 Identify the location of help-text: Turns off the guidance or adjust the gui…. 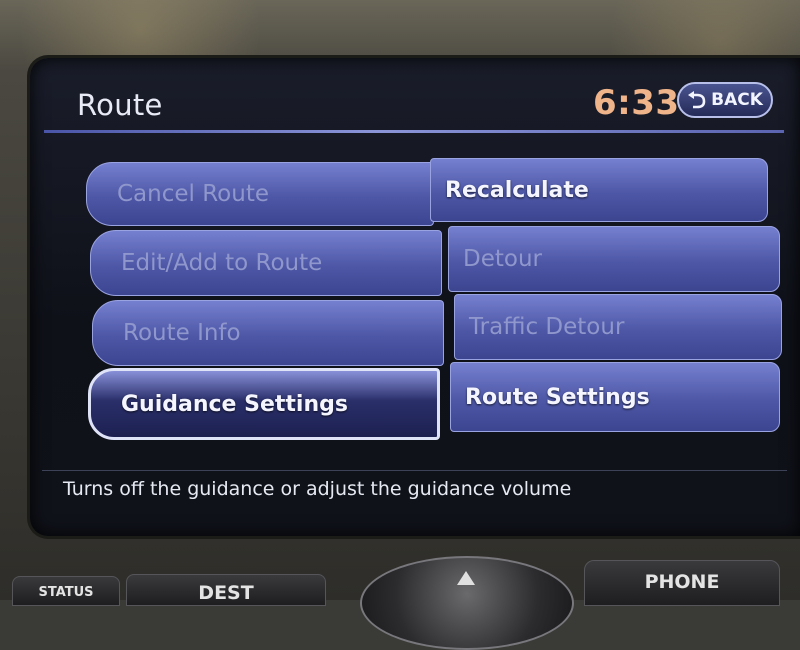
(317, 489).